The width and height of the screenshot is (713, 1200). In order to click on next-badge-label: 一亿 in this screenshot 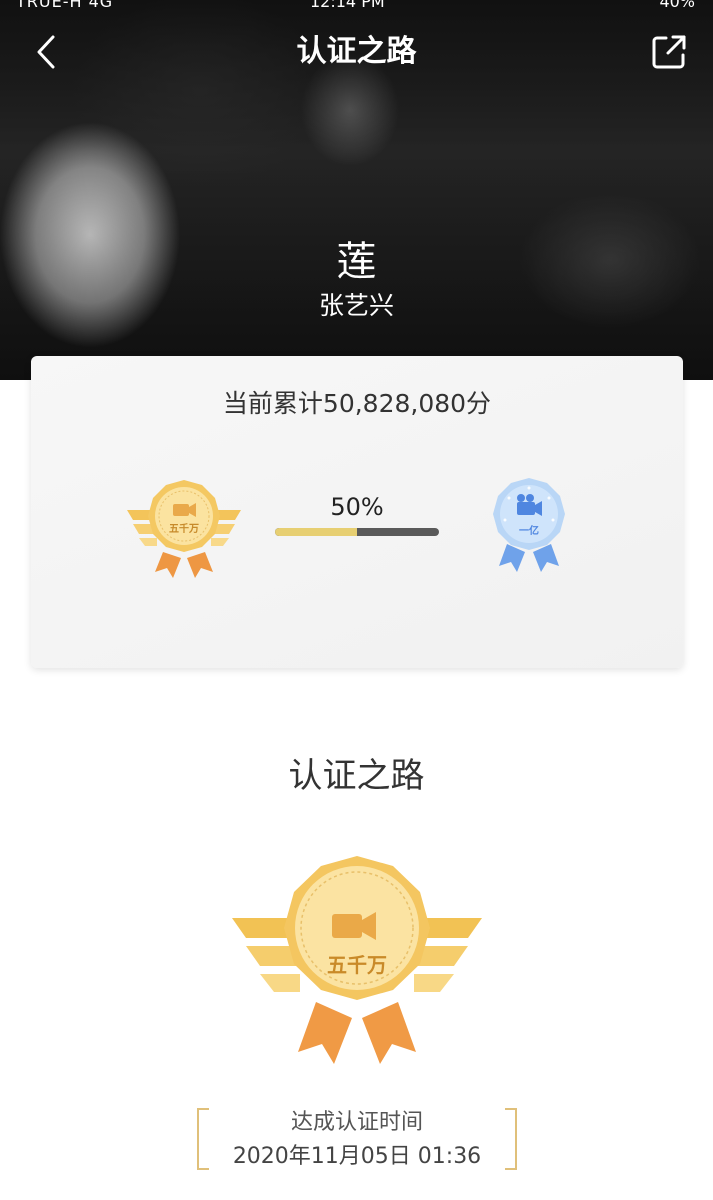, I will do `click(529, 530)`.